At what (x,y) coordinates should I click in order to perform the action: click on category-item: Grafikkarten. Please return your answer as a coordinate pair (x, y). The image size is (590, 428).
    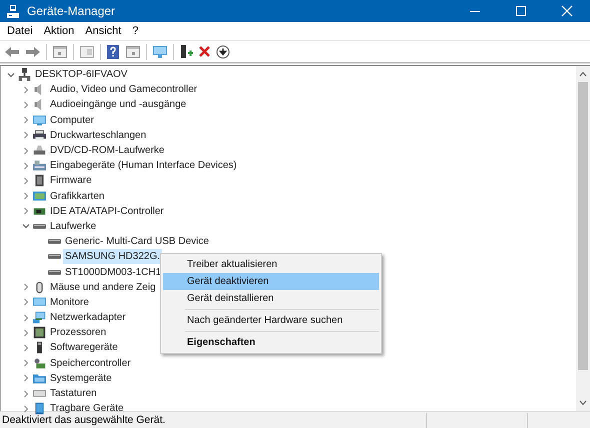
    Looking at the image, I should click on (77, 196).